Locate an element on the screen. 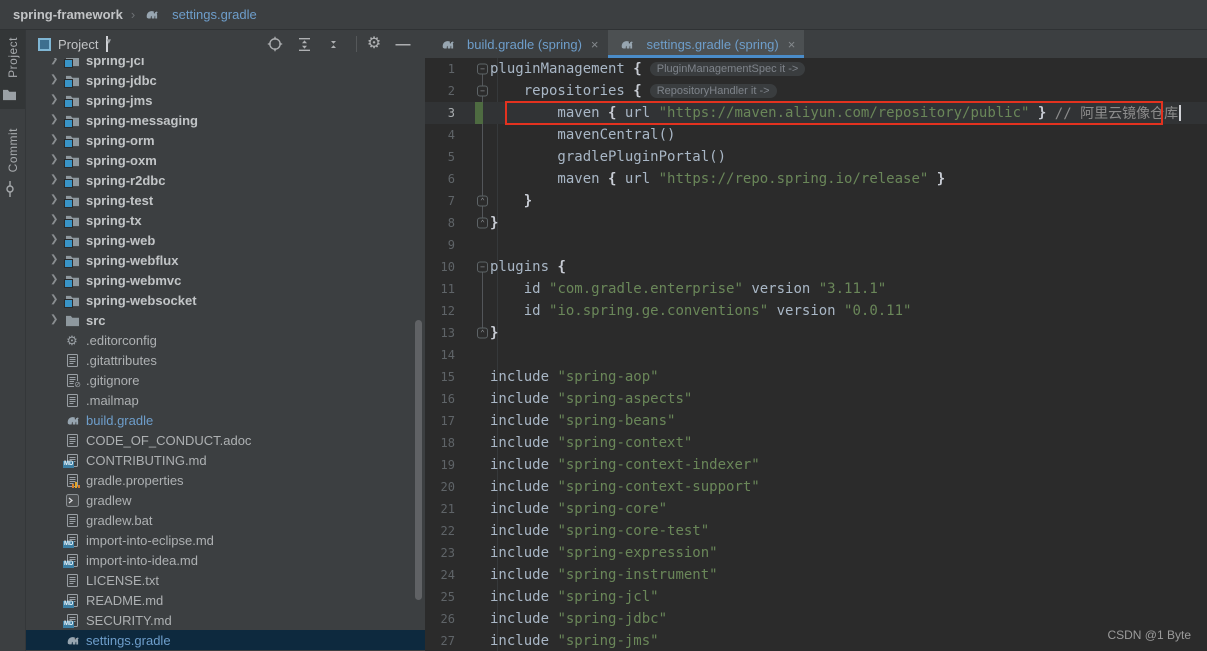 This screenshot has height=651, width=1207. tree-item-import-into-eclipse-md: MD import-into-eclipse.md is located at coordinates (225, 540).